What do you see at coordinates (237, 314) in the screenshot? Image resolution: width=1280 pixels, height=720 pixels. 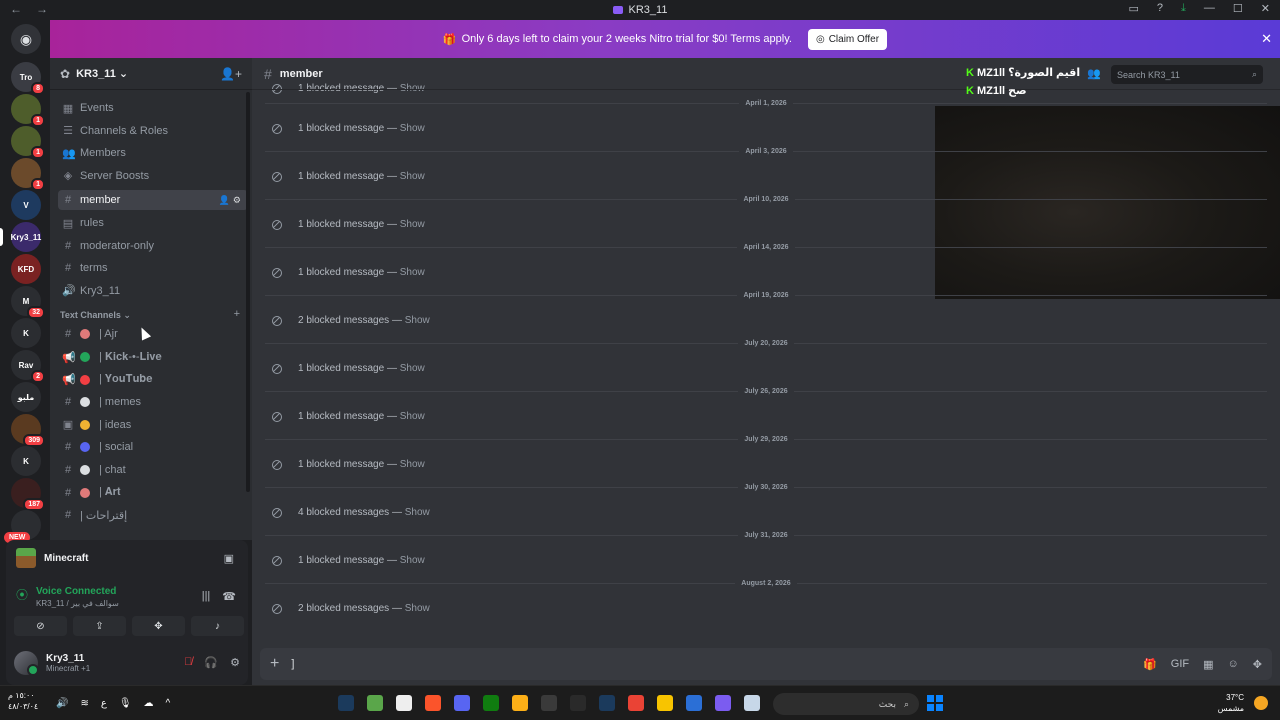 I see `create-channel-icon: +` at bounding box center [237, 314].